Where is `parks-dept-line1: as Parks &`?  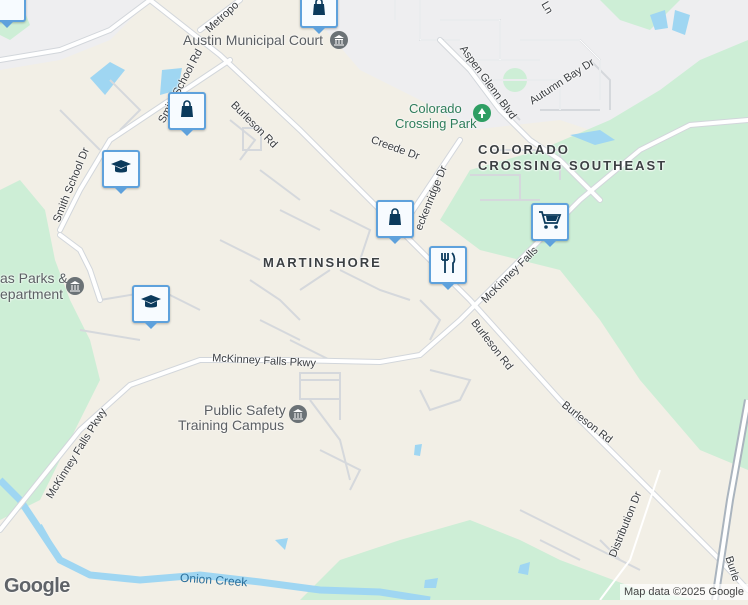
parks-dept-line1: as Parks & is located at coordinates (34, 278).